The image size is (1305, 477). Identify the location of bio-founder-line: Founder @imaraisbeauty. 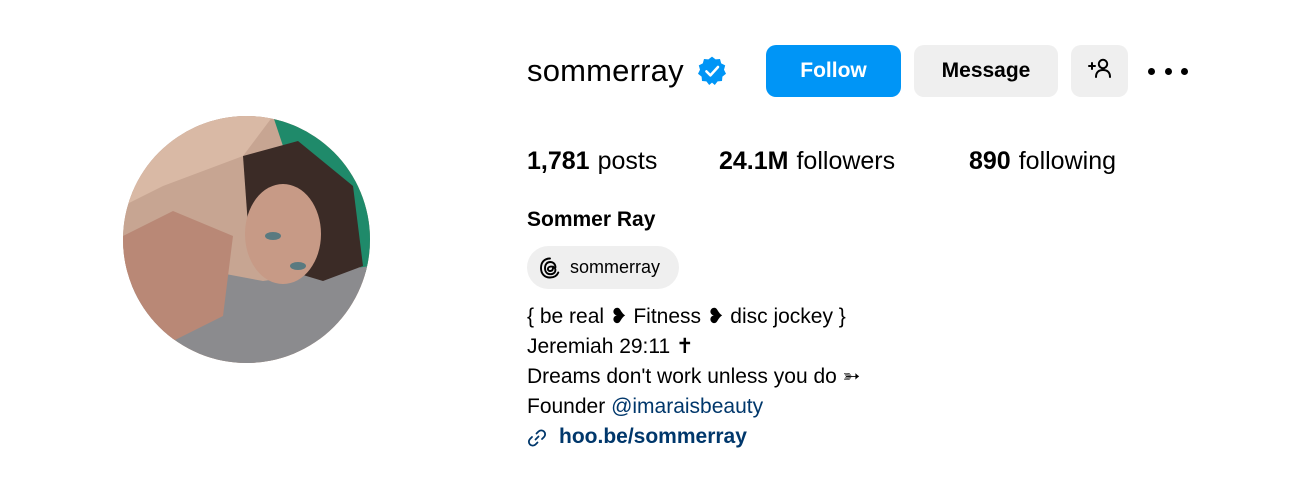
(693, 407).